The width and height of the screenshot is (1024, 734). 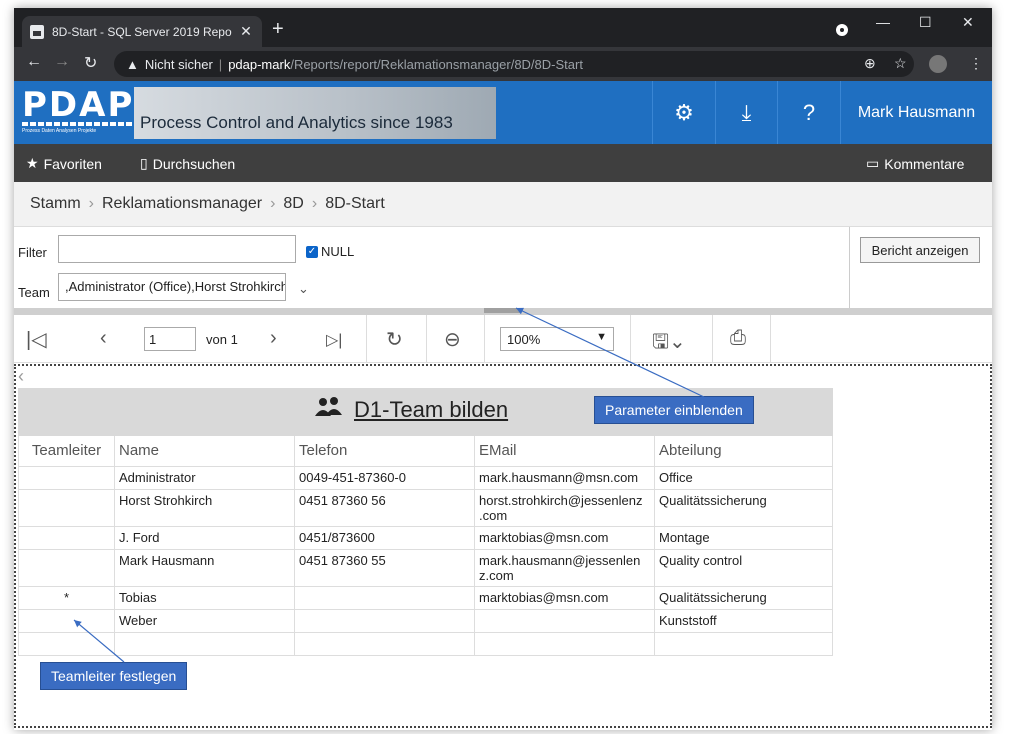 What do you see at coordinates (34, 62) in the screenshot?
I see `back-arrow-icon: ←` at bounding box center [34, 62].